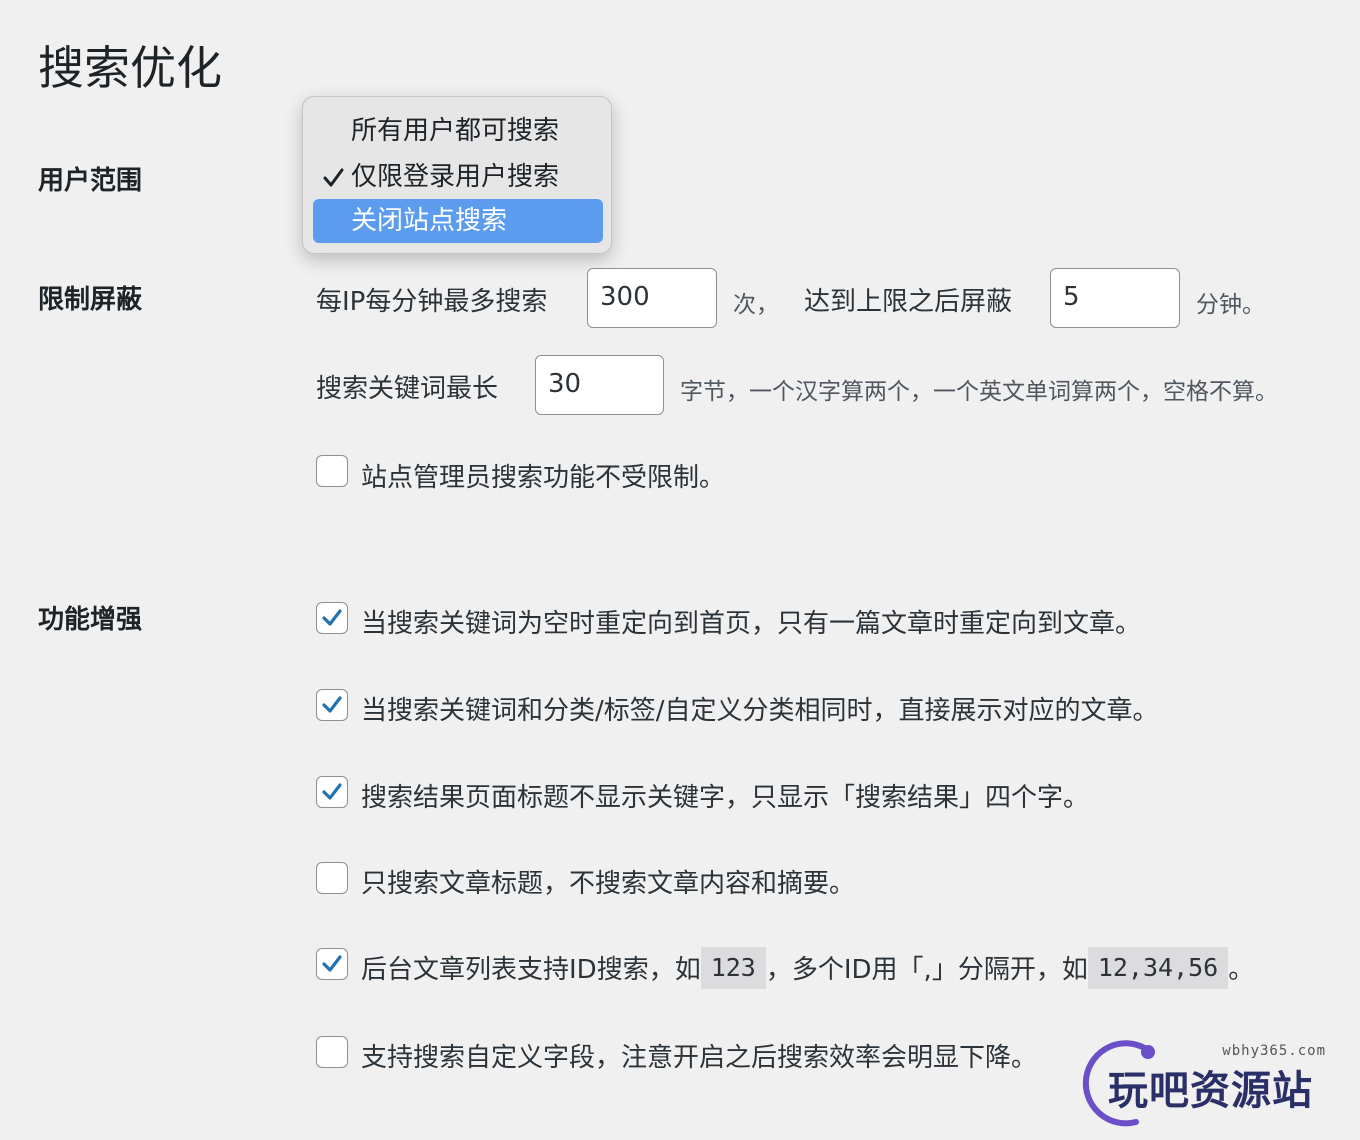 This screenshot has width=1360, height=1140. I want to click on enhance-checkbox-title-only, so click(332, 878).